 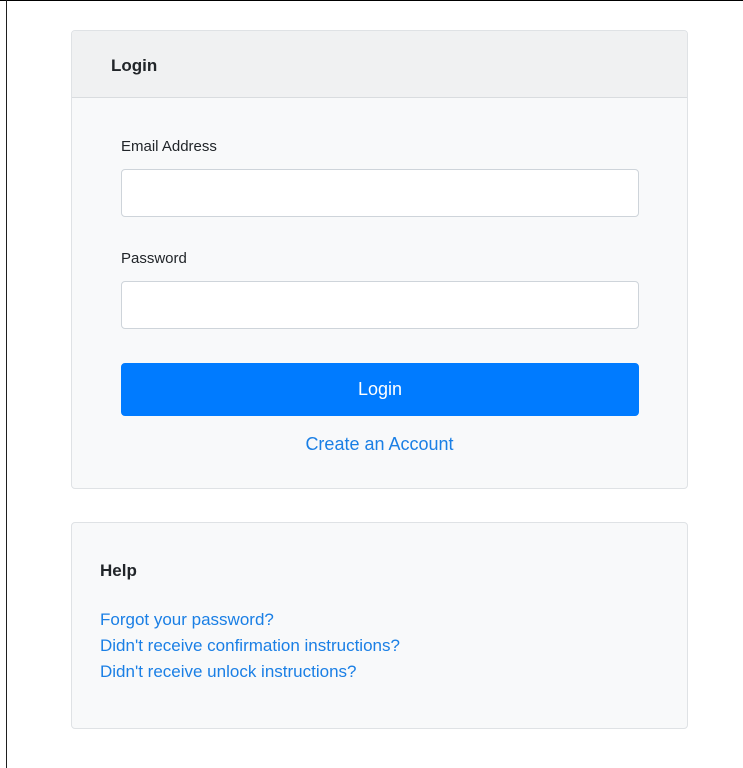 I want to click on login-card-header: Login, so click(x=379, y=64).